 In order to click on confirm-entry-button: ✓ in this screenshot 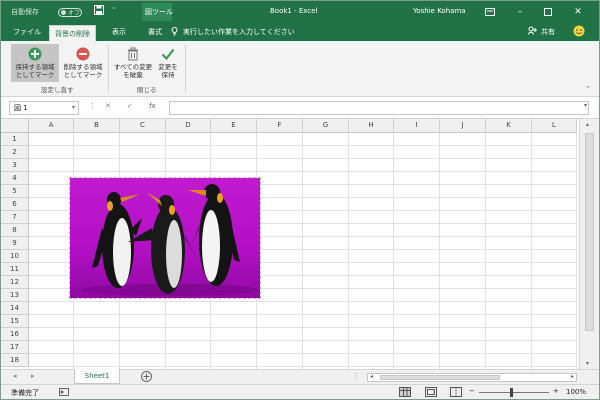, I will do `click(130, 106)`.